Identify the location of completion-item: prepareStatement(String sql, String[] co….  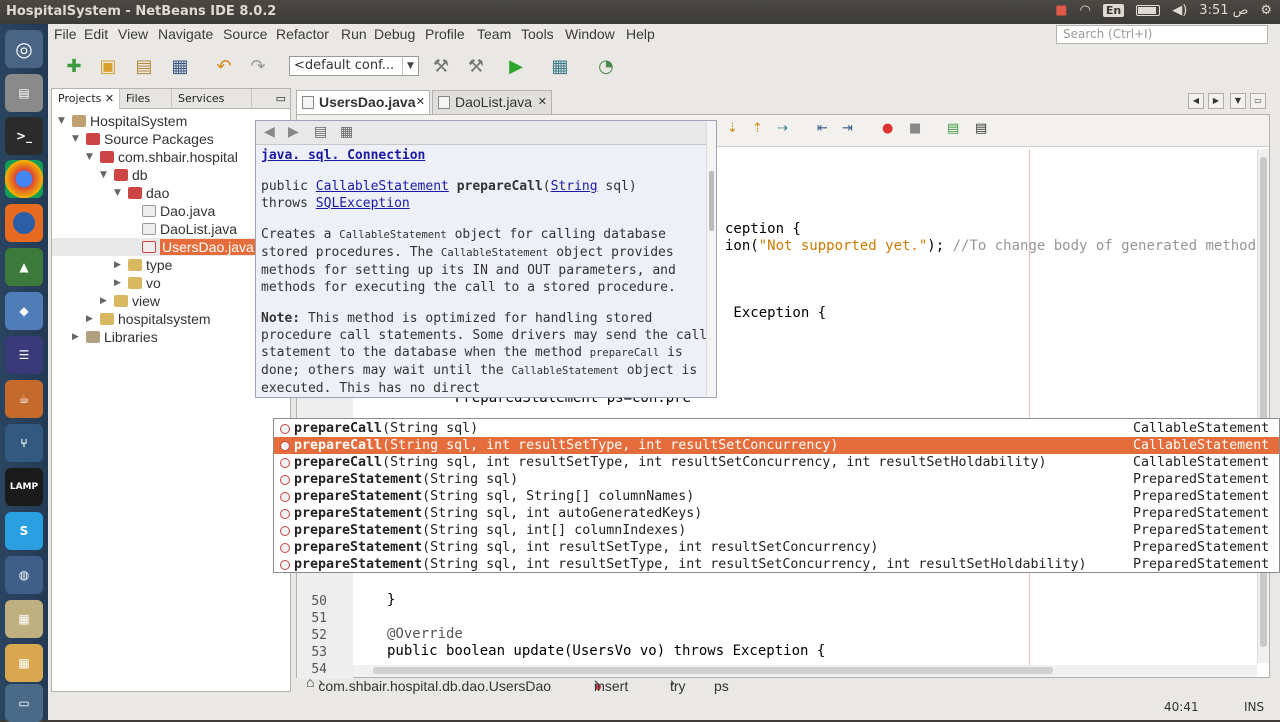
(776, 496).